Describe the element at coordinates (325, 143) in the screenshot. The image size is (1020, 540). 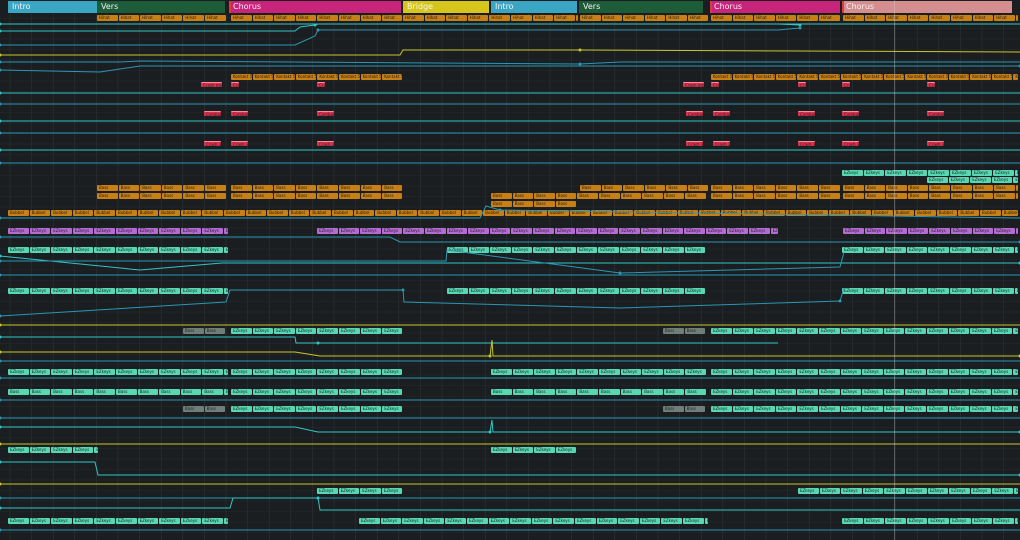
I see `clip-crash: Crash 3` at that location.